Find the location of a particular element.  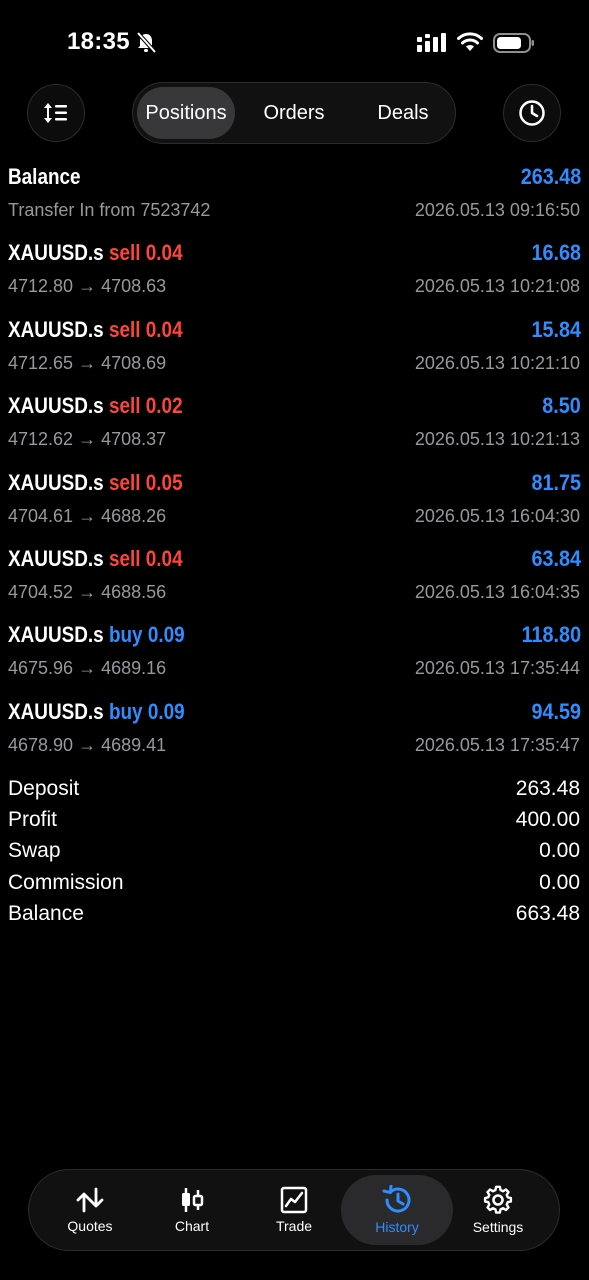

deal-profit: 94.59 is located at coordinates (556, 711).